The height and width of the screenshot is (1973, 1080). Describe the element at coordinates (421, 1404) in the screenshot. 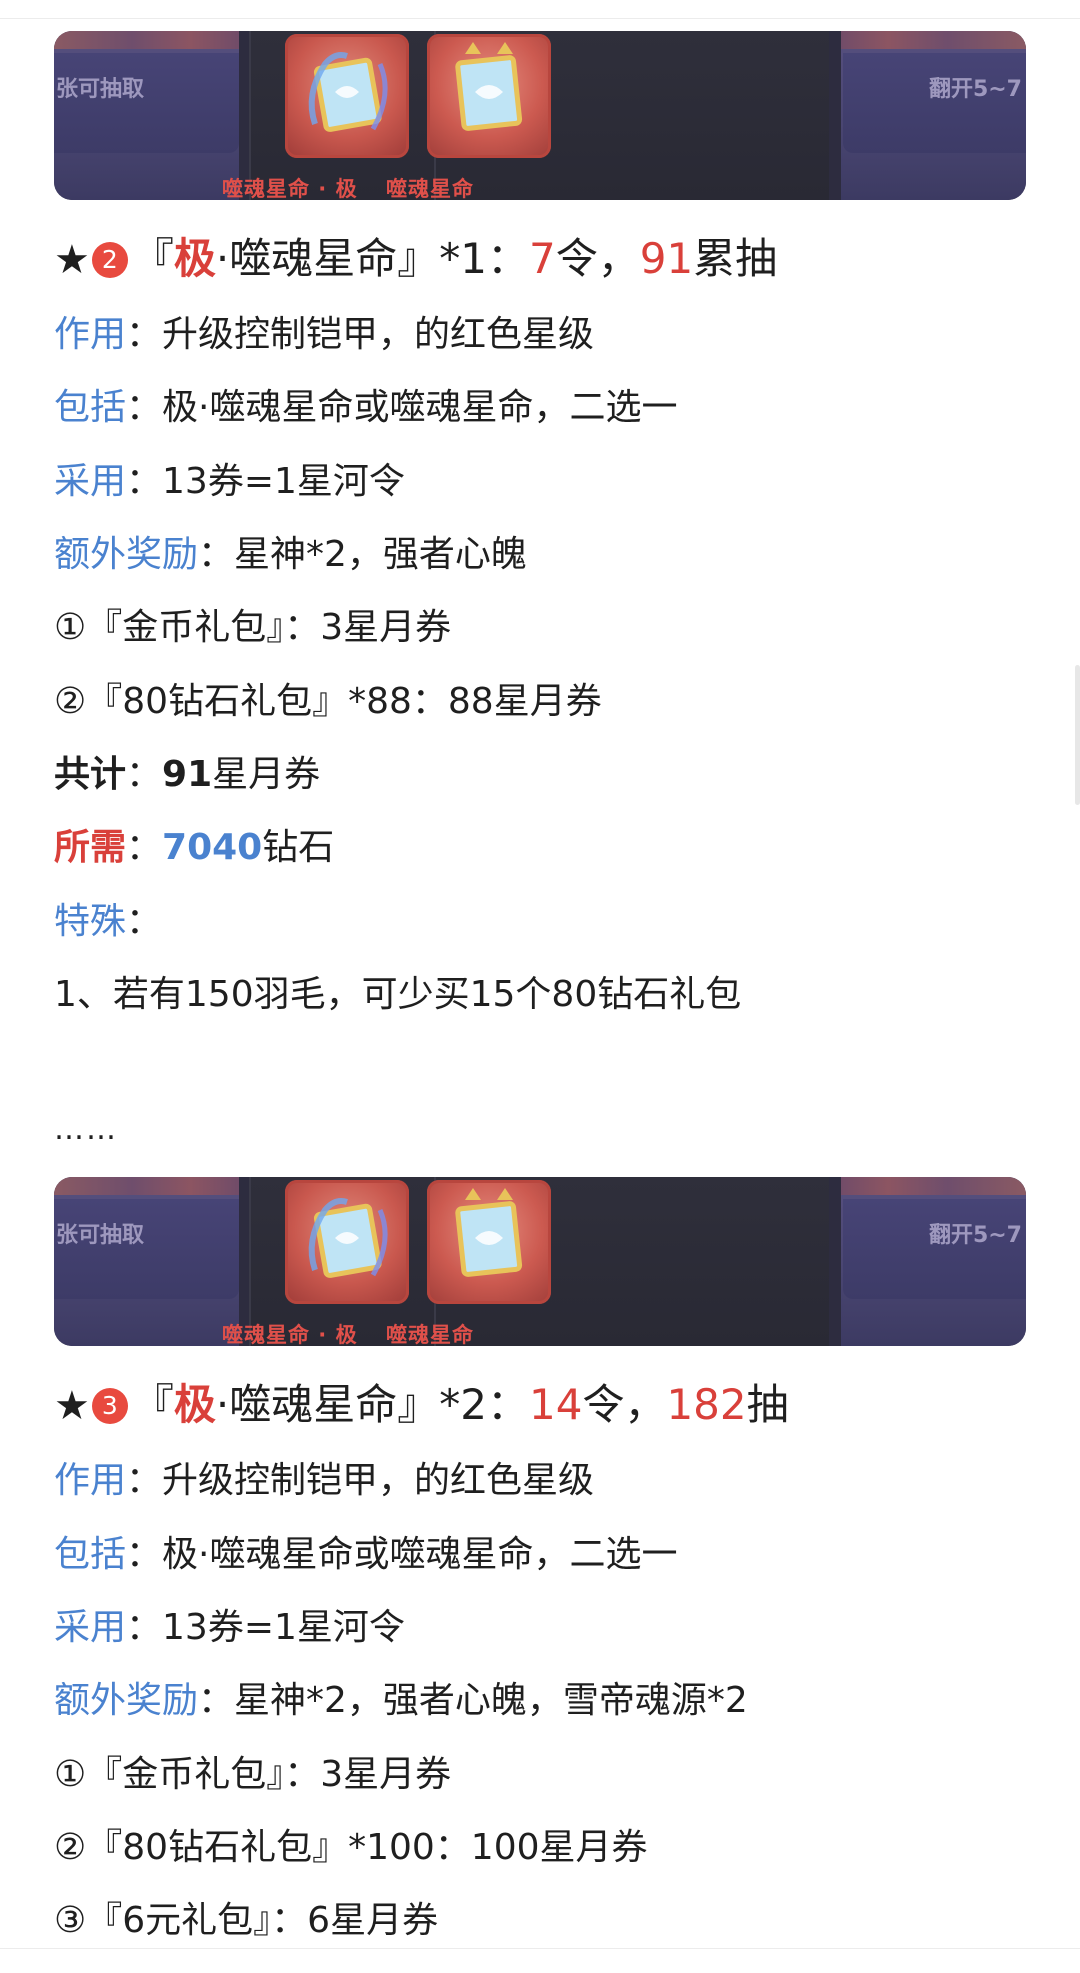

I see `section-heading: ★ 3 『极·噬魂星命』*2：14令，182抽` at that location.